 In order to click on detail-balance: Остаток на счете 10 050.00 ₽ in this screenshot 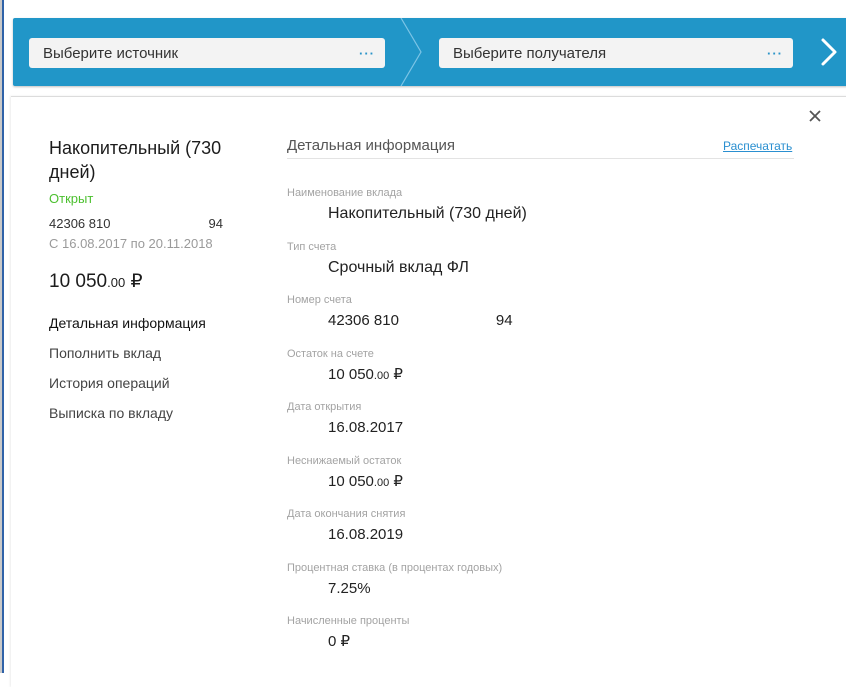, I will do `click(537, 374)`.